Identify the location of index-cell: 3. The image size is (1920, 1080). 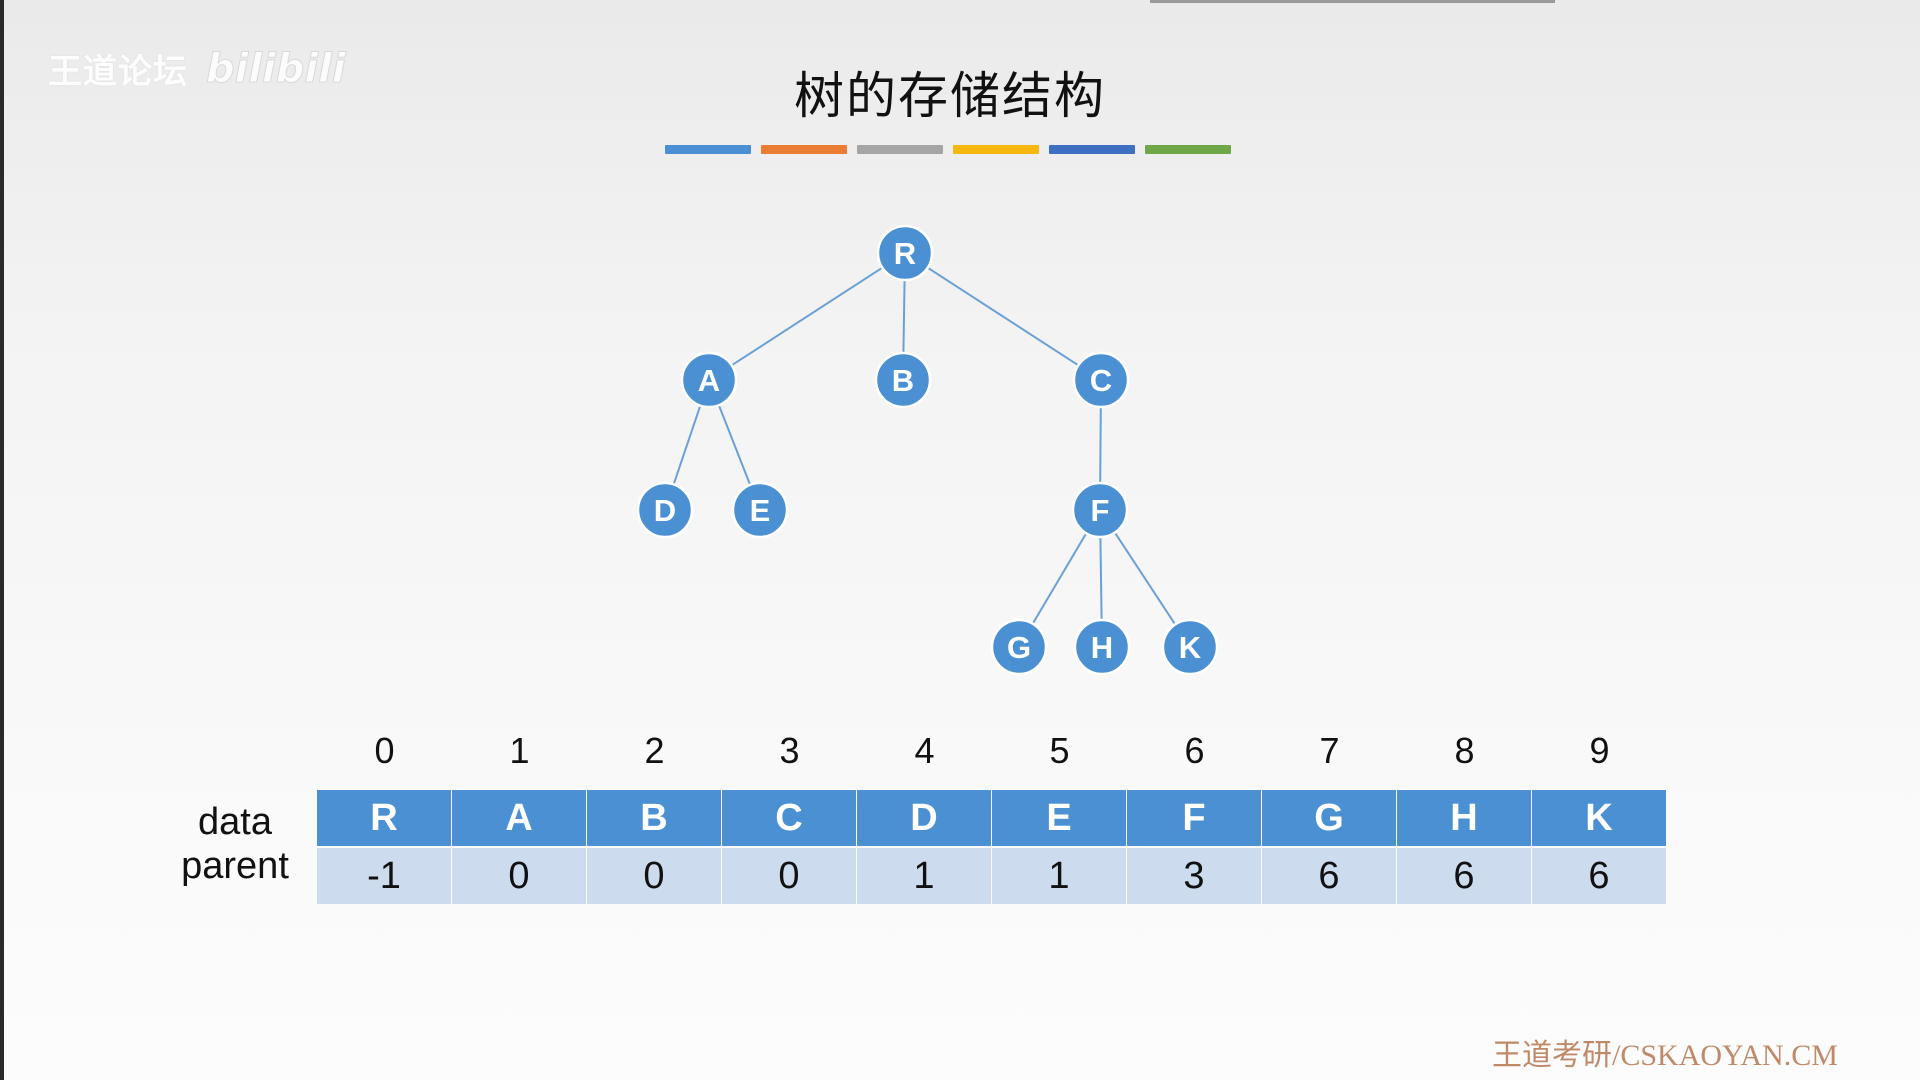
(789, 750).